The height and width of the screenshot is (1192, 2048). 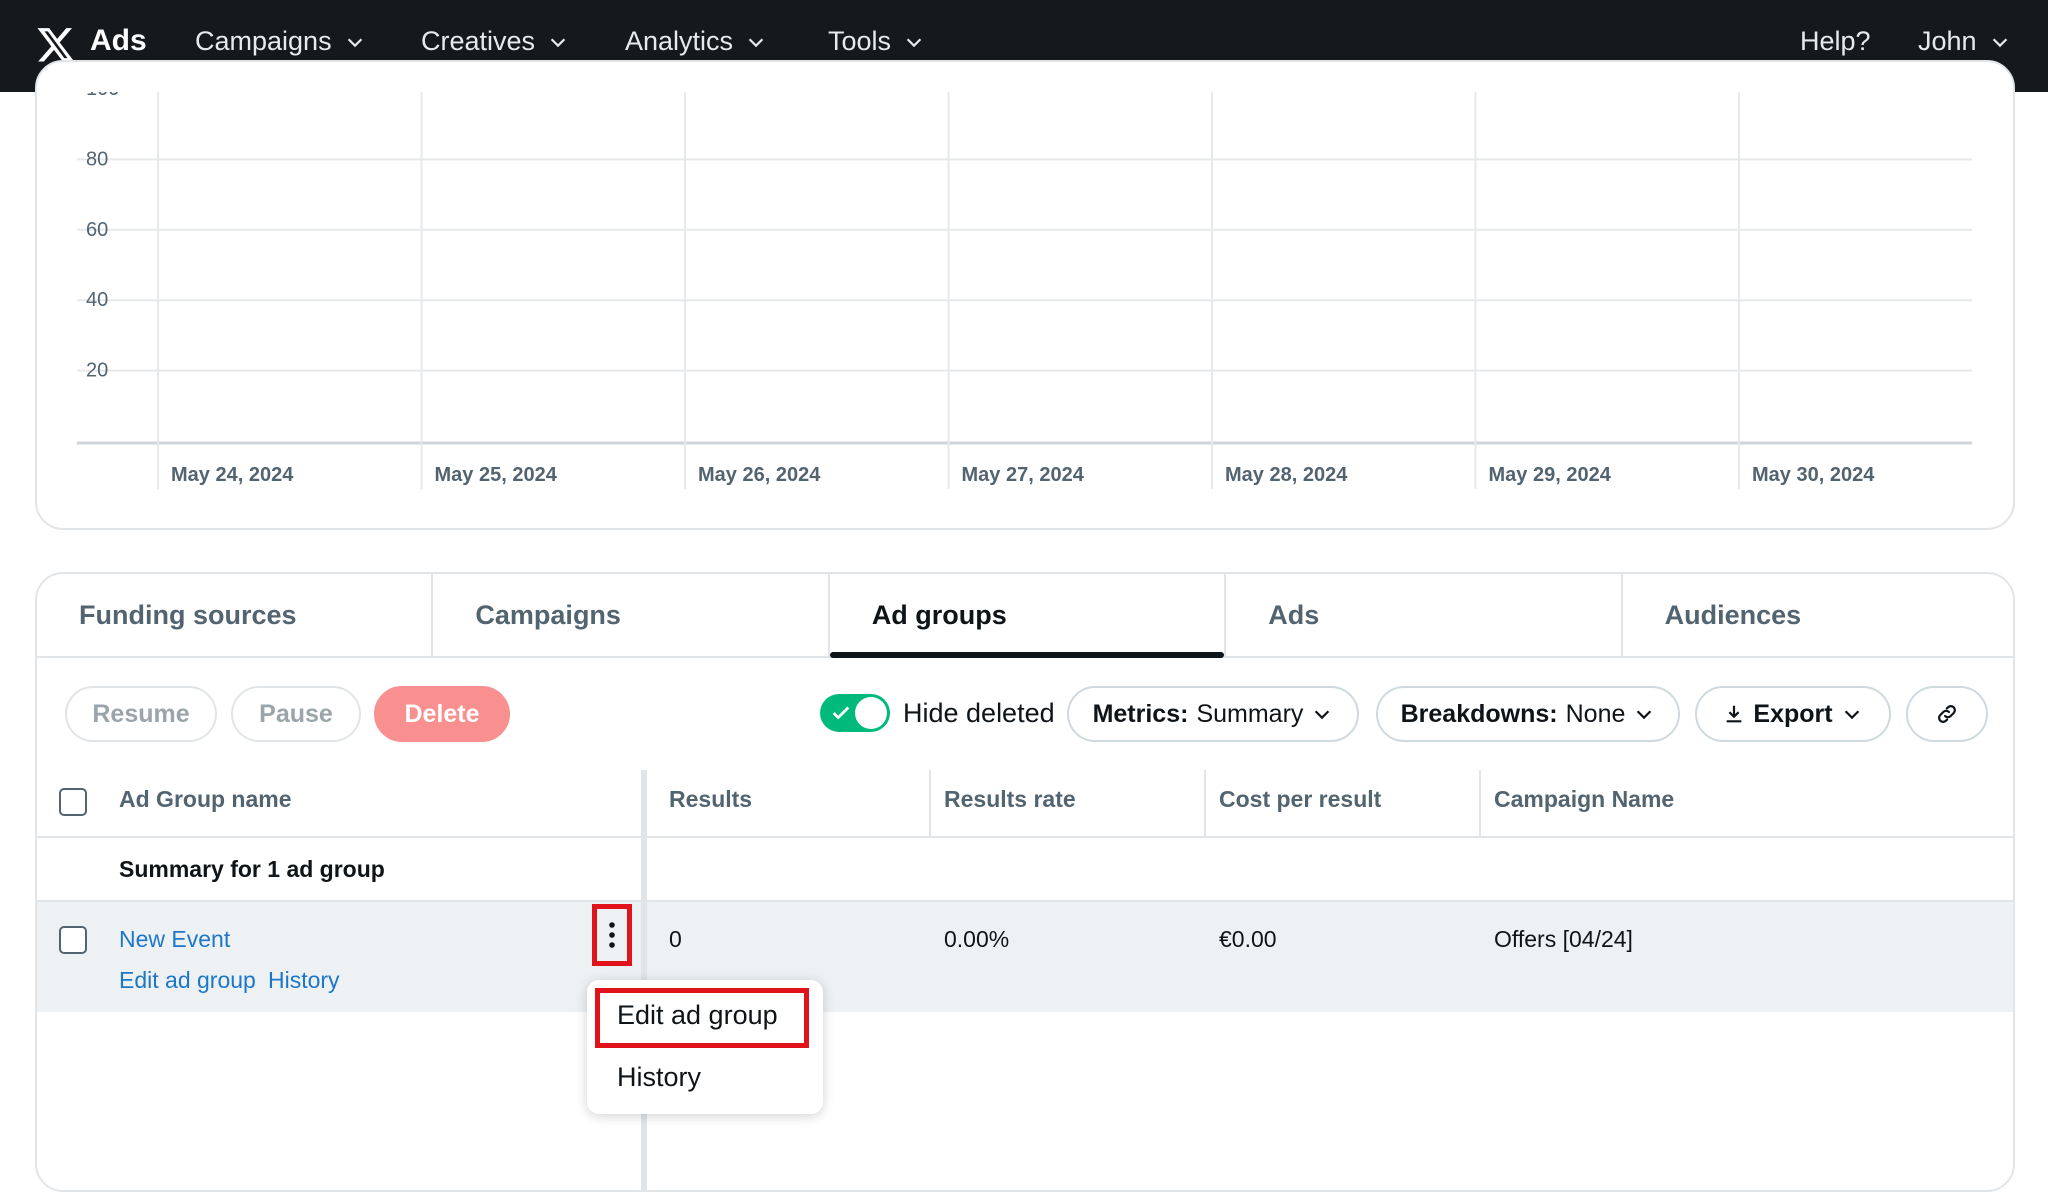 I want to click on help-label: Help?, so click(x=1835, y=41).